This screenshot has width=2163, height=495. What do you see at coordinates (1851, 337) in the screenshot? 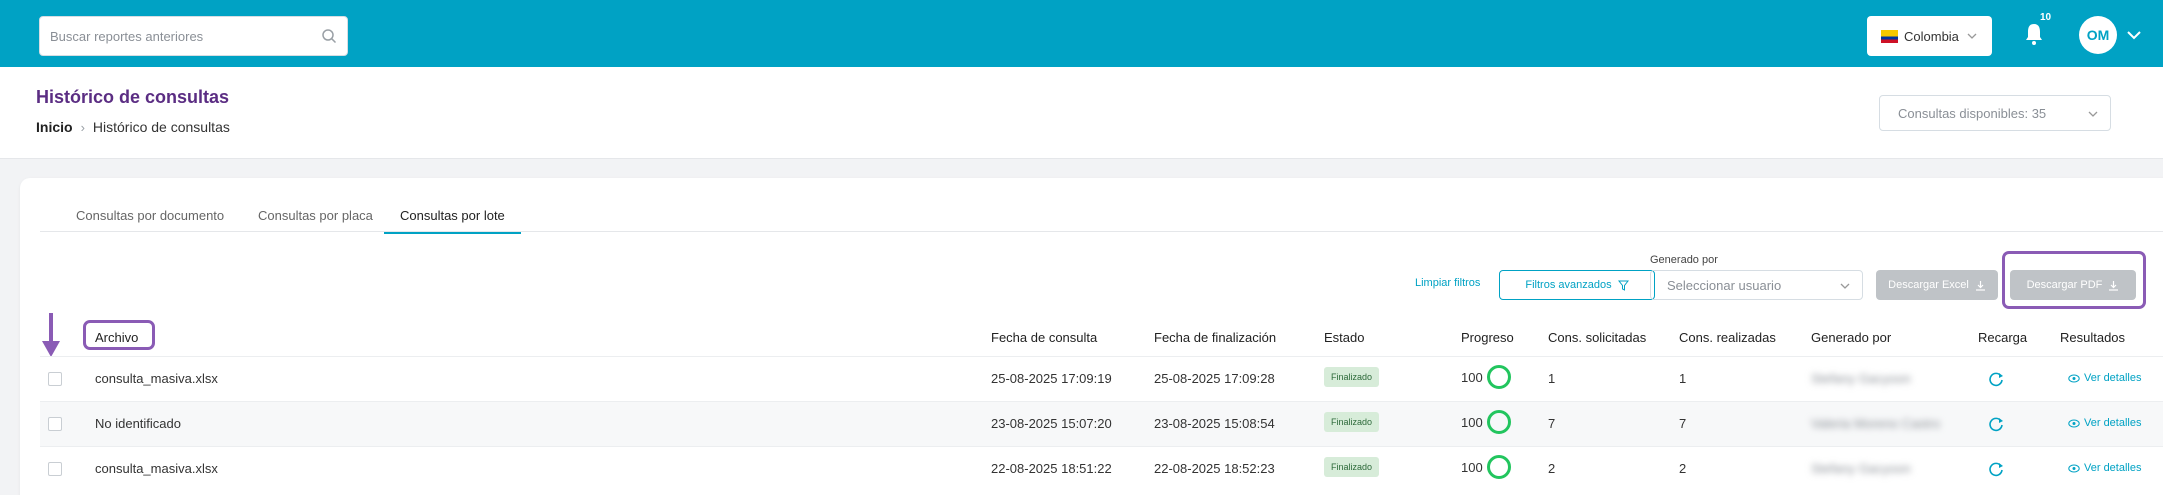
I see `header-generado-por: Generado por` at bounding box center [1851, 337].